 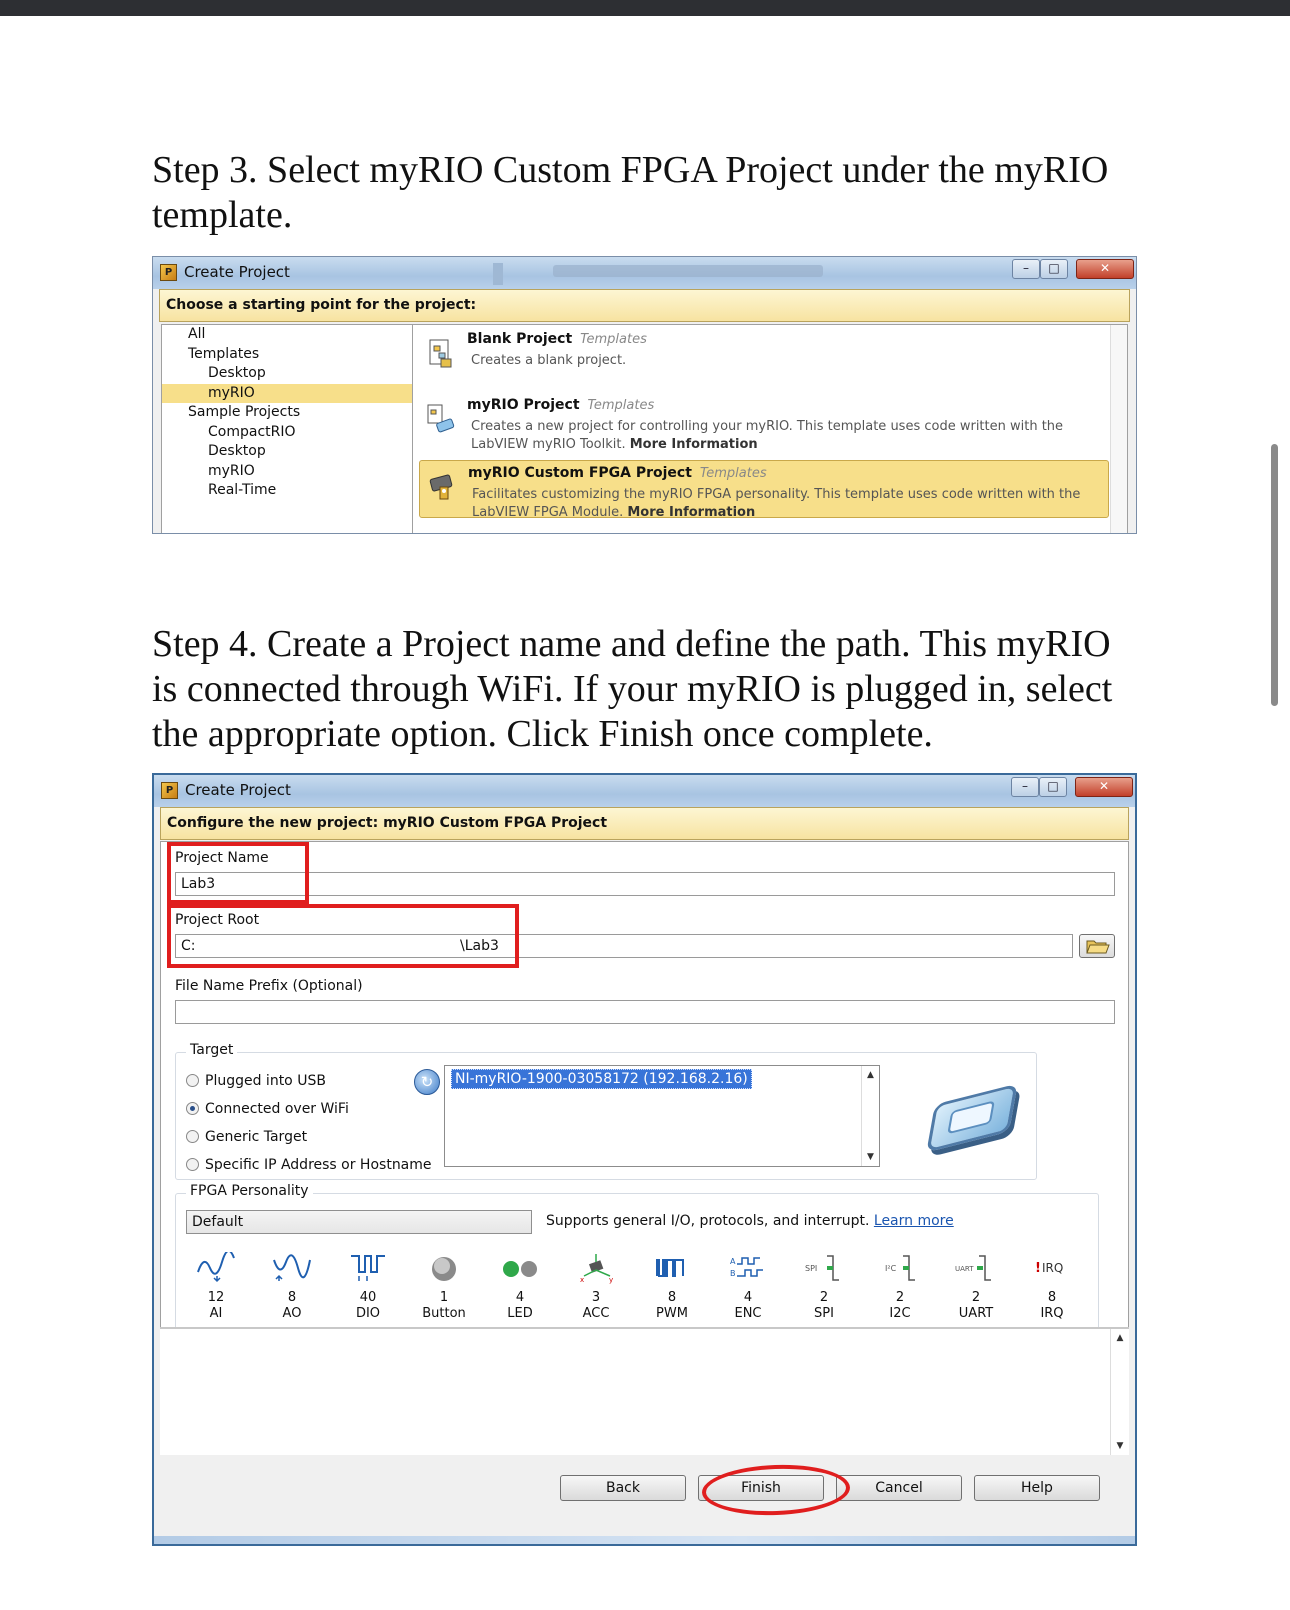 What do you see at coordinates (444, 1269) in the screenshot?
I see `button-icon` at bounding box center [444, 1269].